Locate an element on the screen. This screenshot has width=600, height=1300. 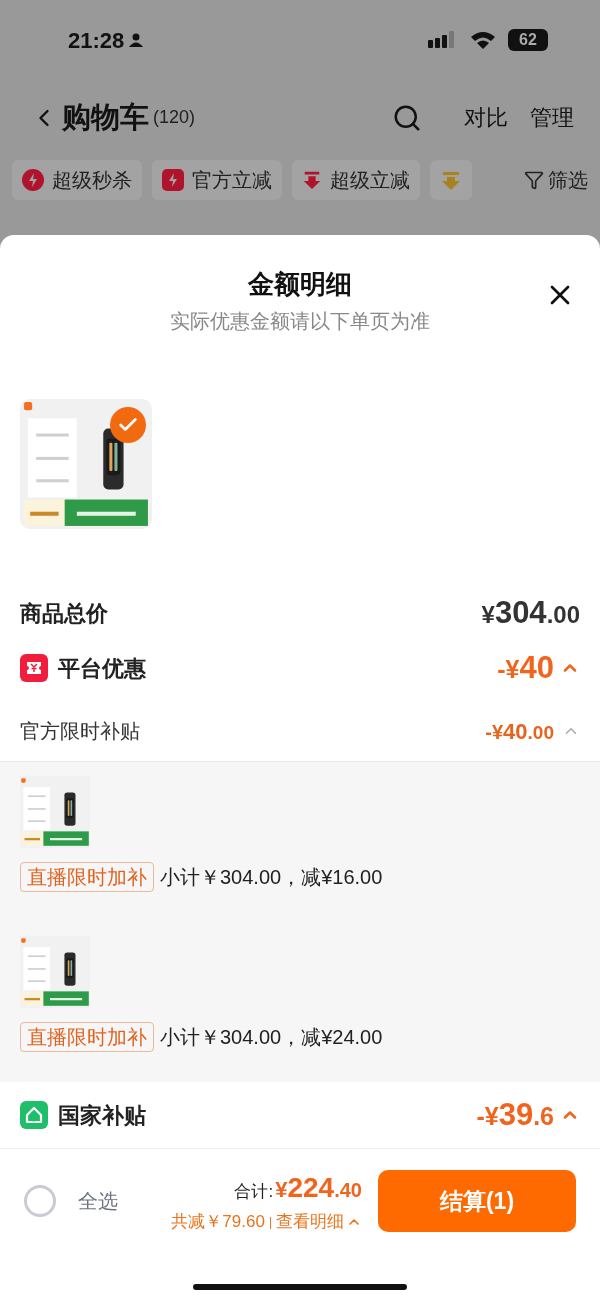
sheet-subtitle: 实际优惠金额请以下单页为准 is located at coordinates (300, 321).